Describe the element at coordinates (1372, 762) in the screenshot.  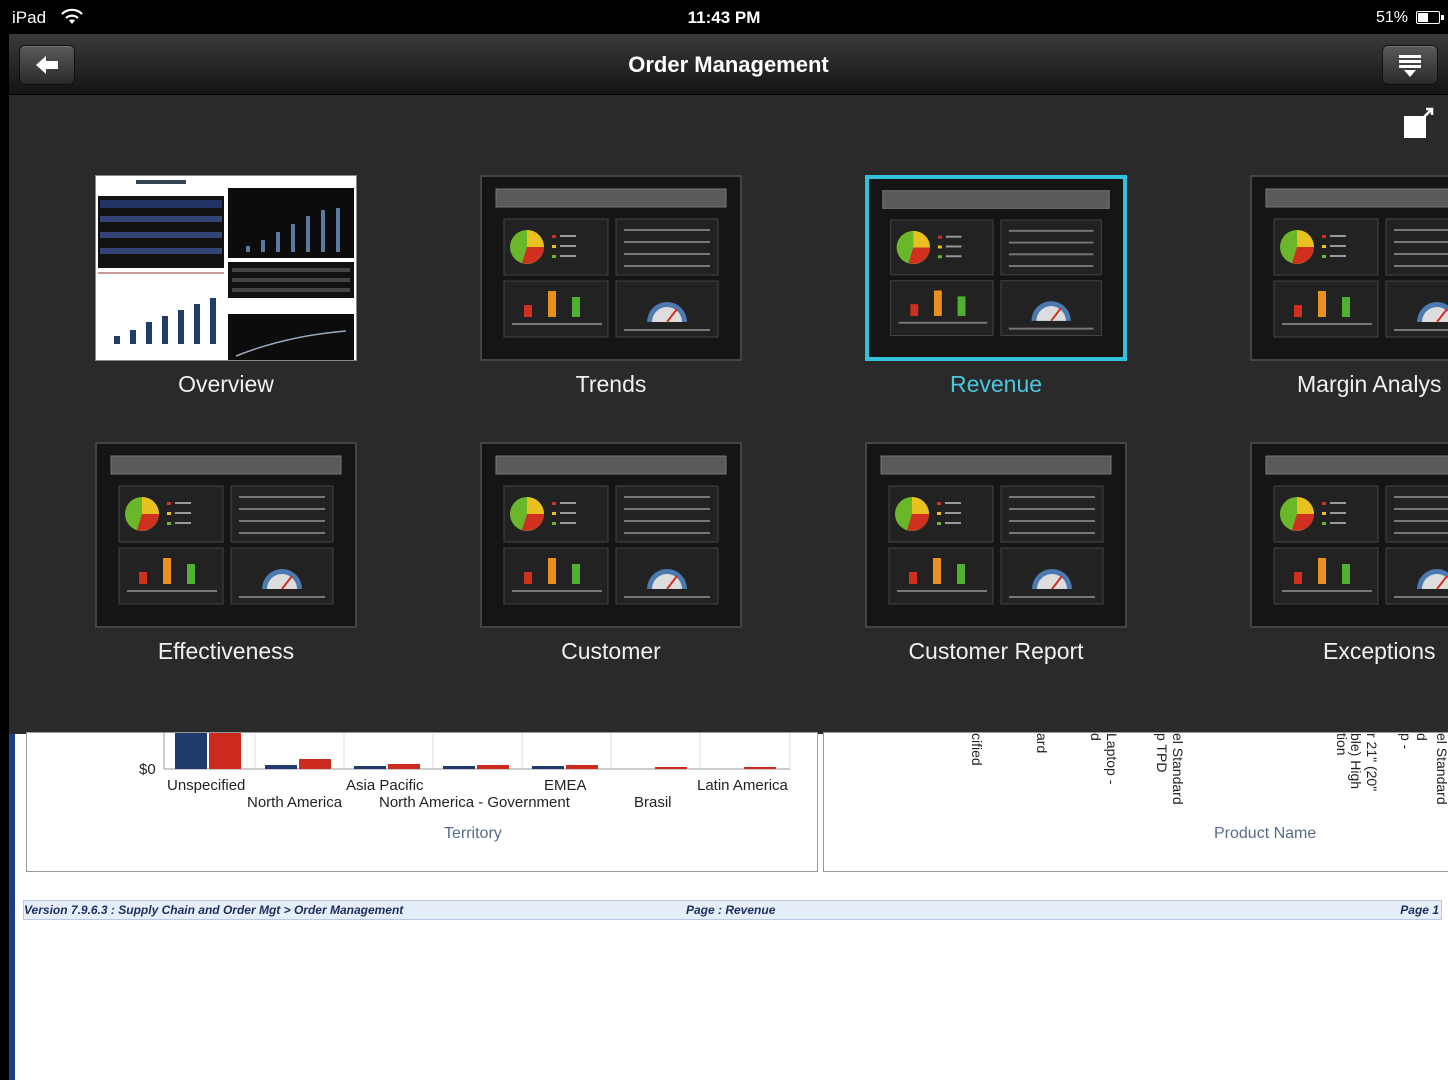
I see `product-label: r 21" (20"` at that location.